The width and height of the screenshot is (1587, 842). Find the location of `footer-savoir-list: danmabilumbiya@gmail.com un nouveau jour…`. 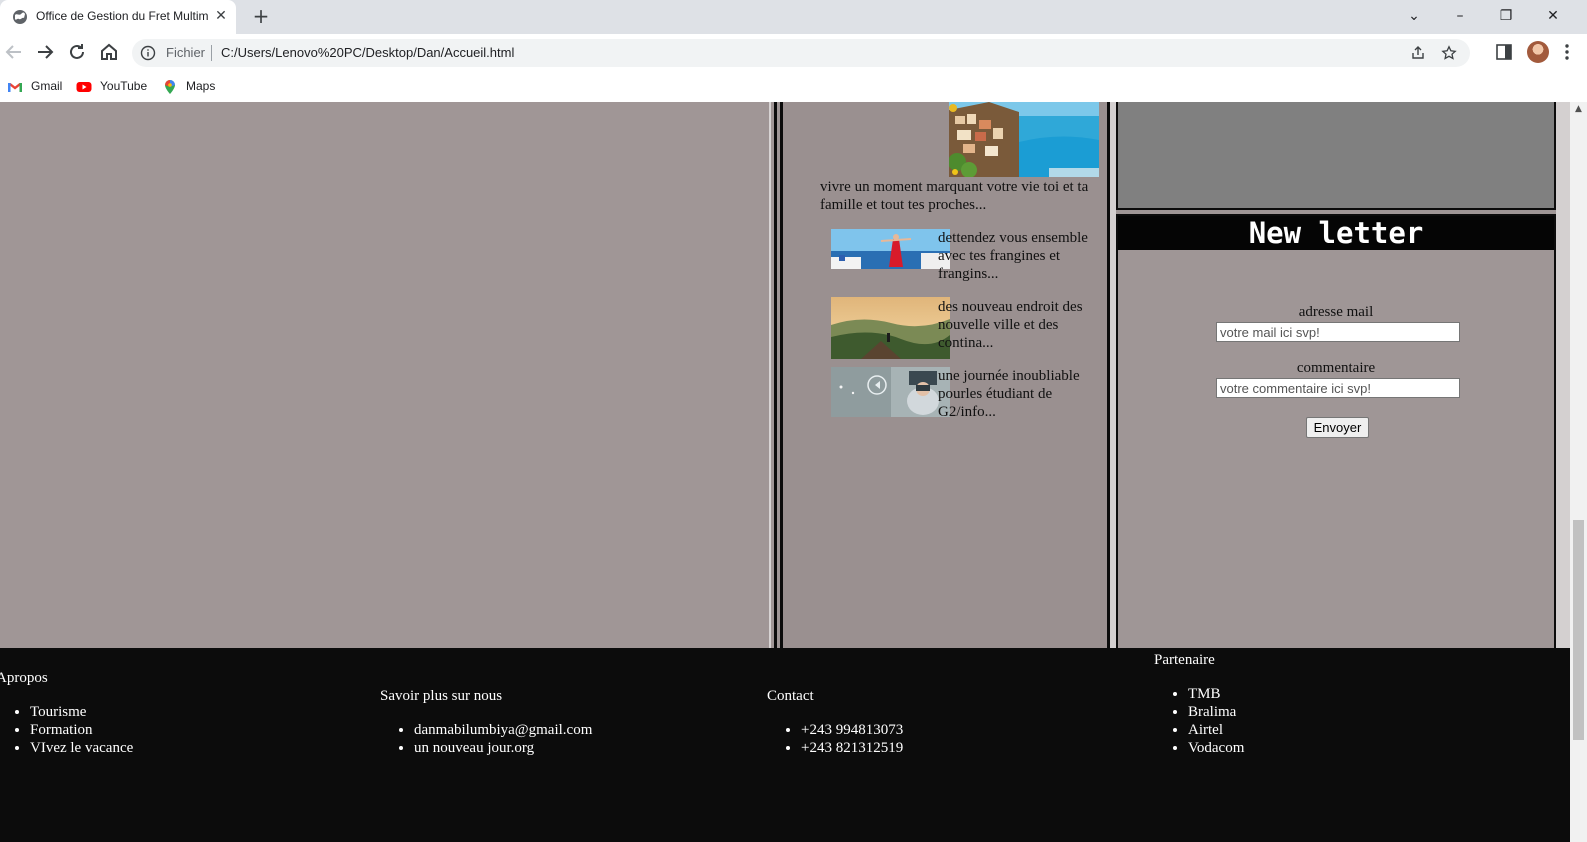

footer-savoir-list: danmabilumbiya@gmail.com un nouveau jour… is located at coordinates (486, 739).